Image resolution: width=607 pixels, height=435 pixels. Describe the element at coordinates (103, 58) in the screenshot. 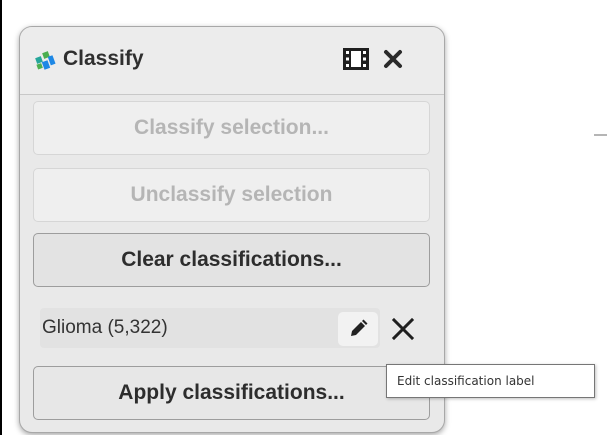

I see `panel-title: Classify` at that location.